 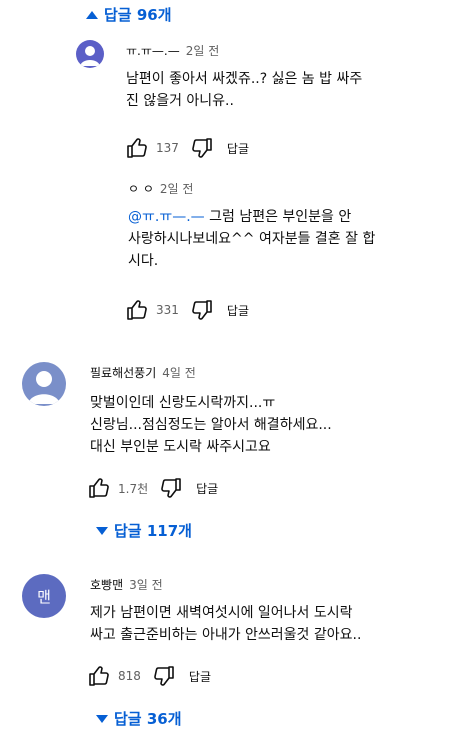 What do you see at coordinates (133, 488) in the screenshot?
I see `like-count: 1.7천` at bounding box center [133, 488].